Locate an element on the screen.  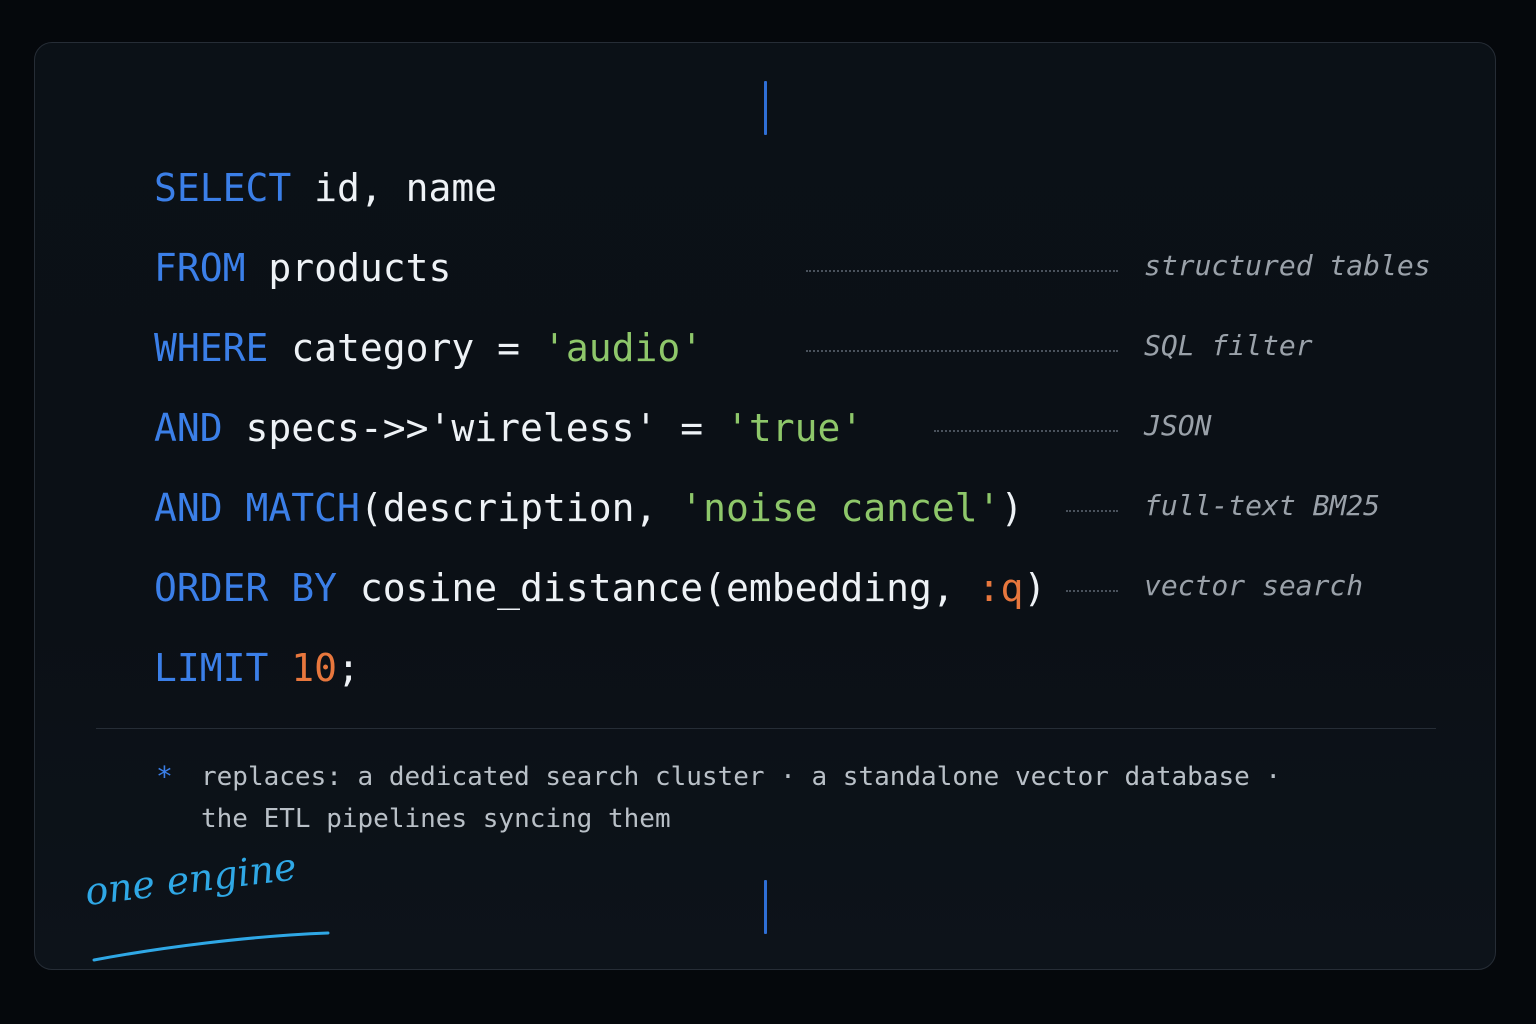
order-expression: cosine_distance(embedding, is located at coordinates (657, 588).